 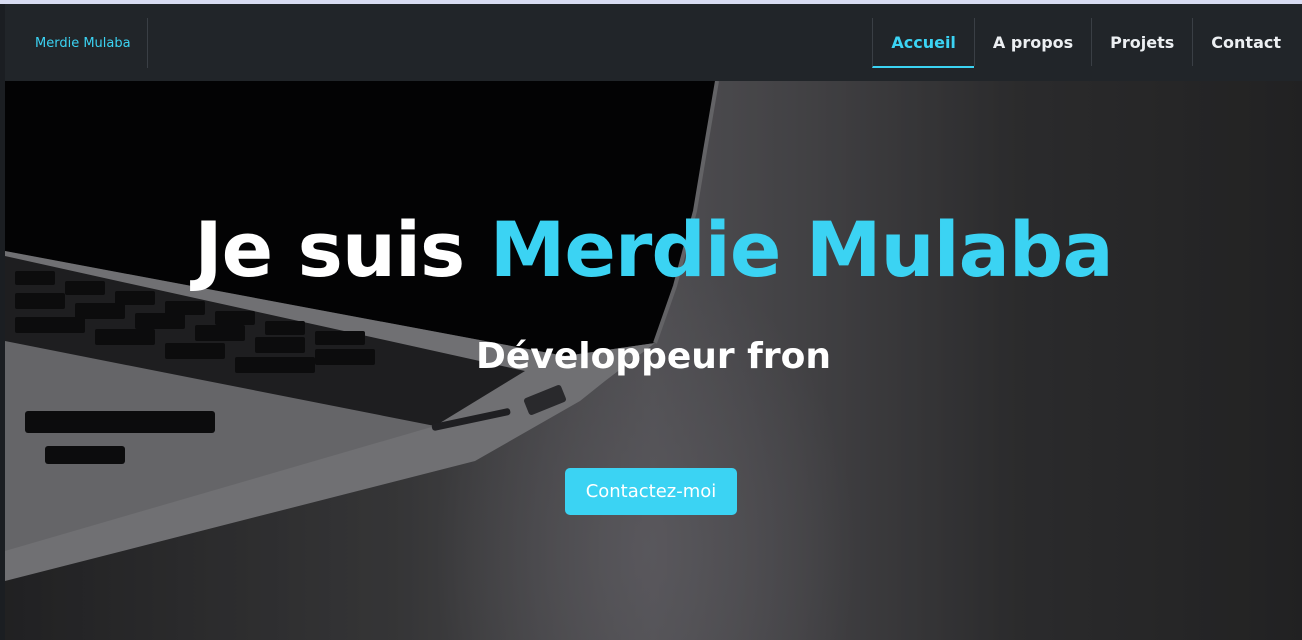 I want to click on contact-me-button: Contactez-moi, so click(x=651, y=491).